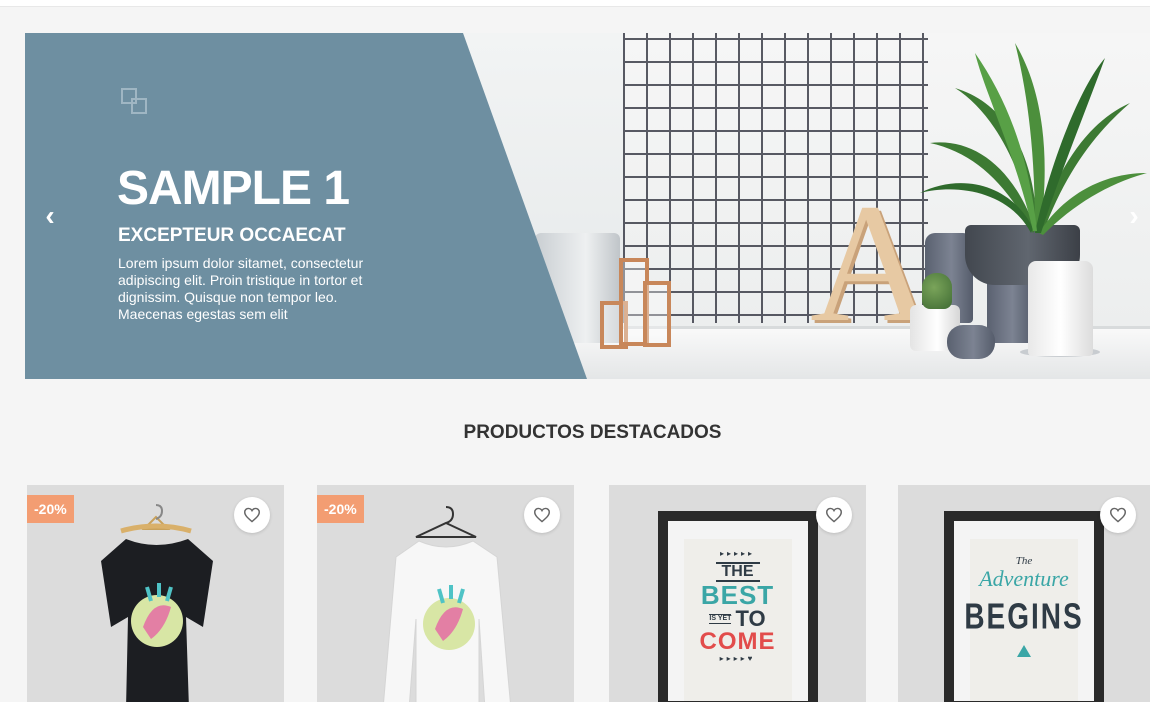 This screenshot has width=1150, height=702. Describe the element at coordinates (575, 3) in the screenshot. I see `header-divider` at that location.